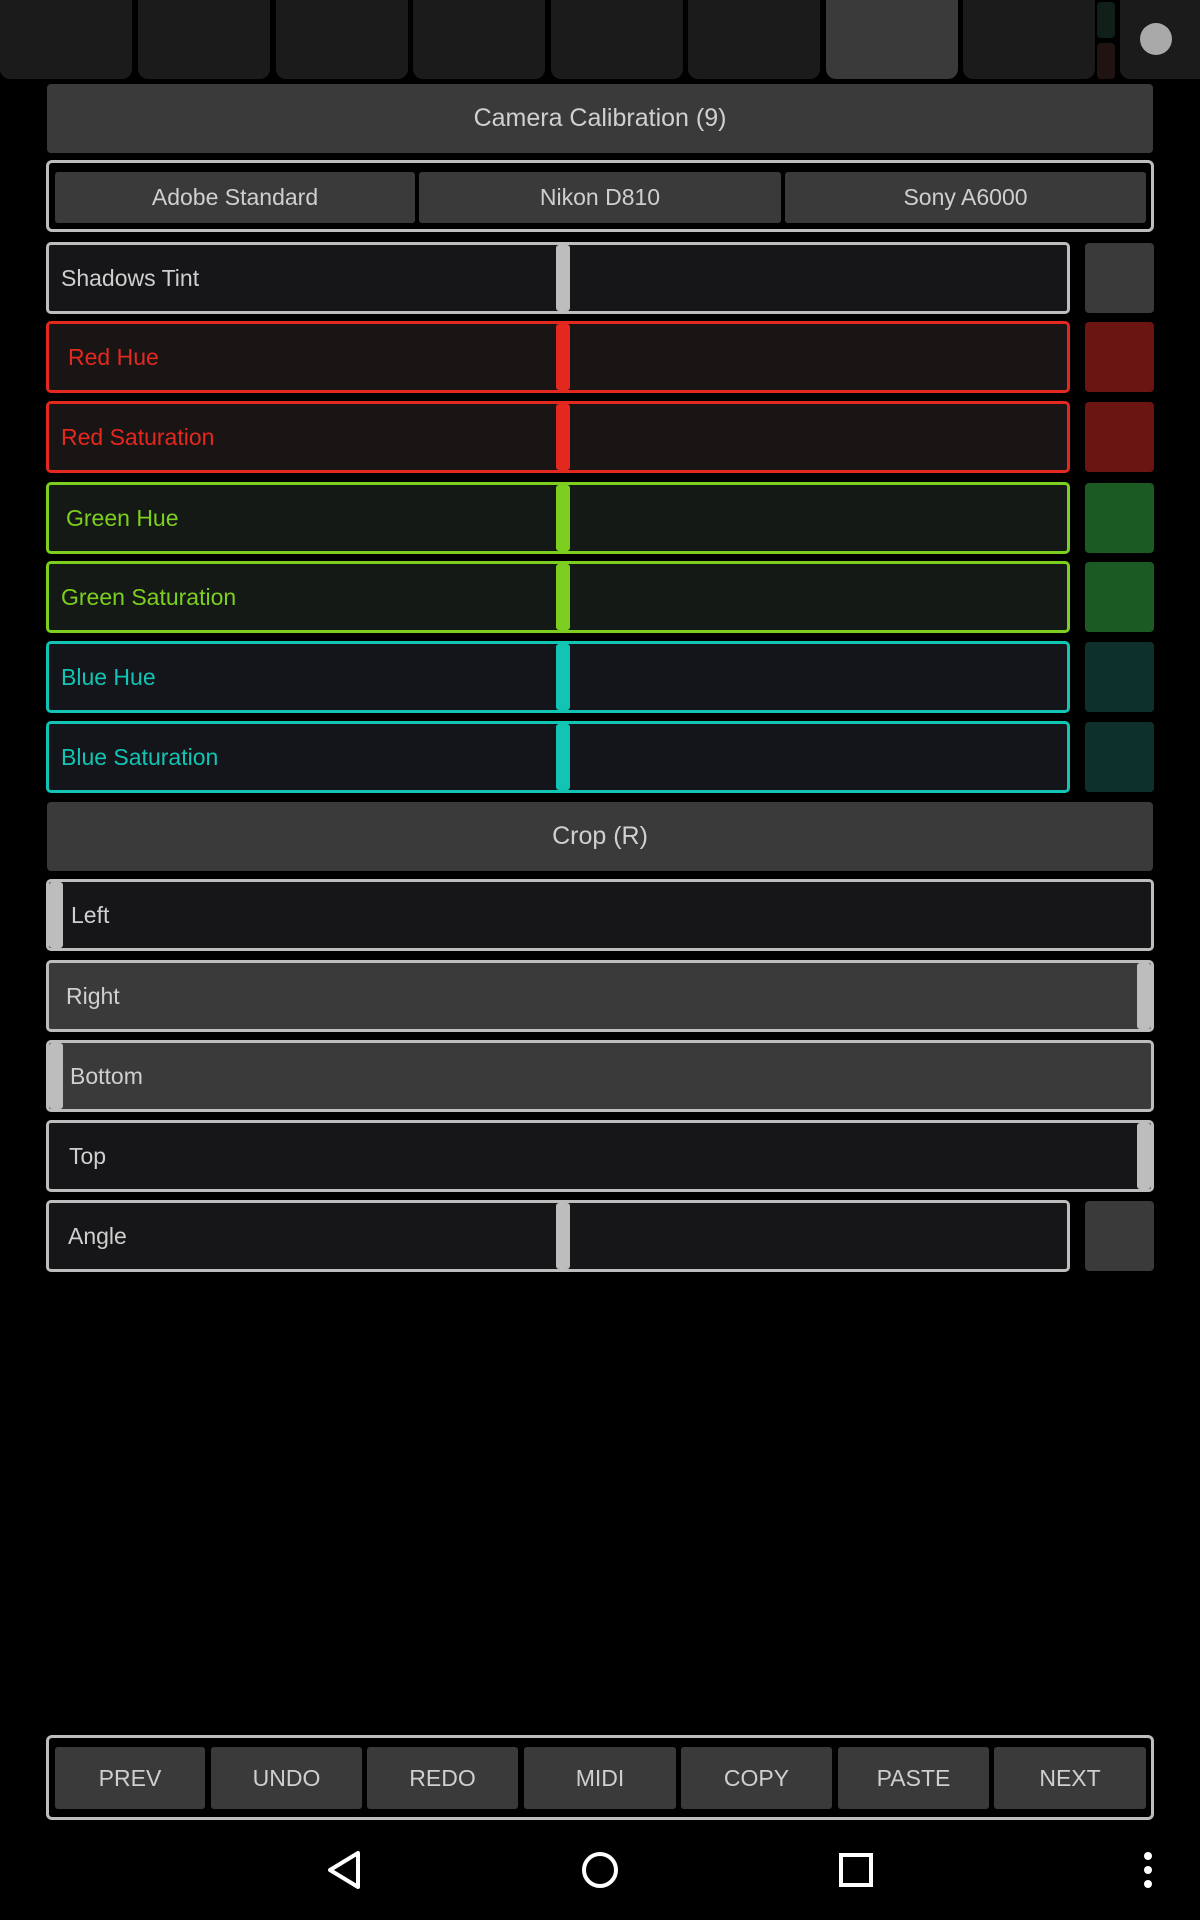  I want to click on crop-left-slider: Left, so click(600, 915).